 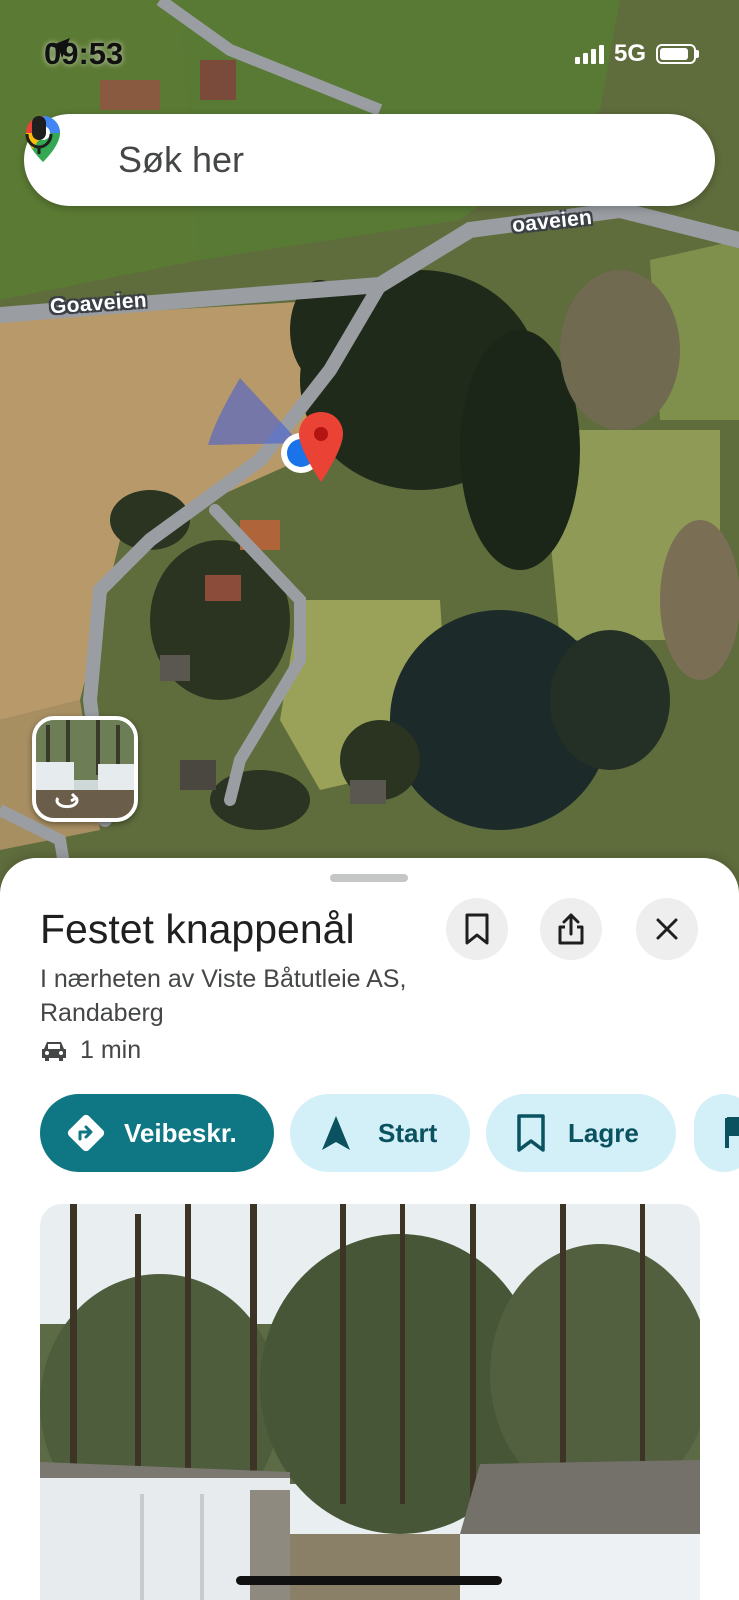 What do you see at coordinates (369, 878) in the screenshot?
I see `sheet-drag-handle` at bounding box center [369, 878].